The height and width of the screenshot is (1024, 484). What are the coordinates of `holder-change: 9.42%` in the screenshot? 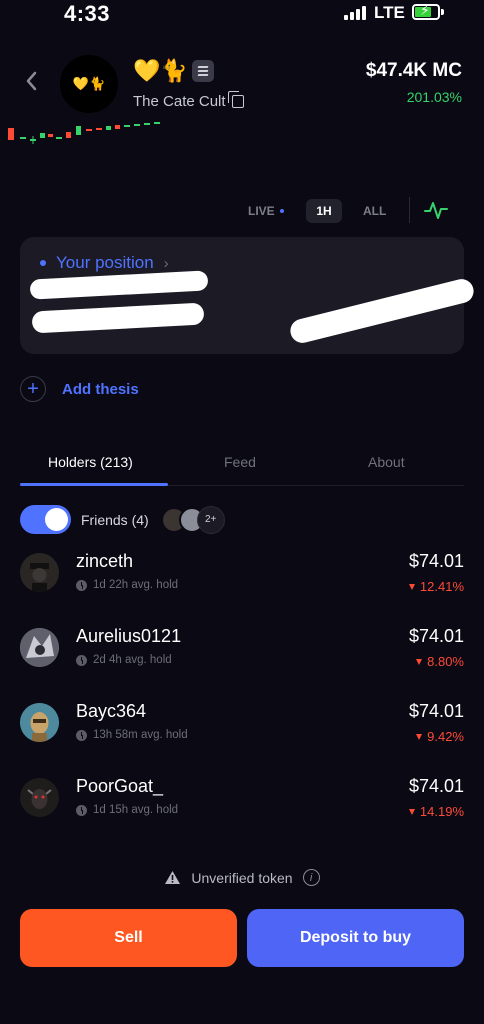 It's located at (440, 736).